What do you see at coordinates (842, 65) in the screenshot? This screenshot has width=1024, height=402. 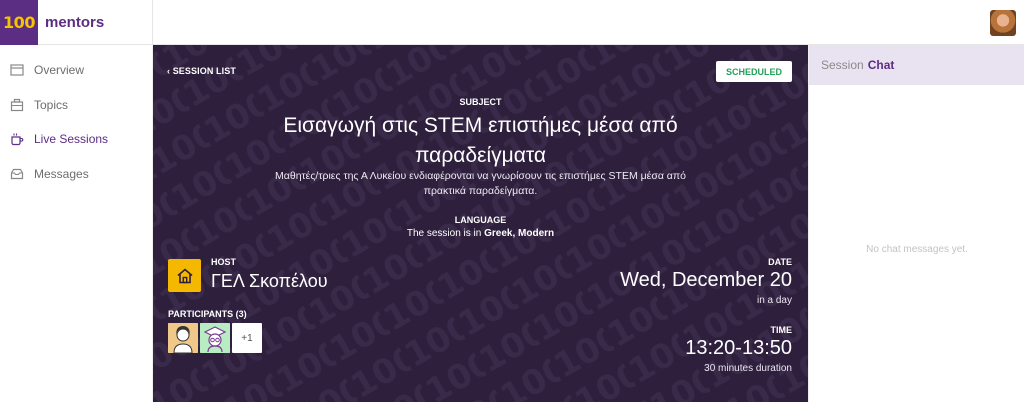 I see `chat-title-prefix: Session` at bounding box center [842, 65].